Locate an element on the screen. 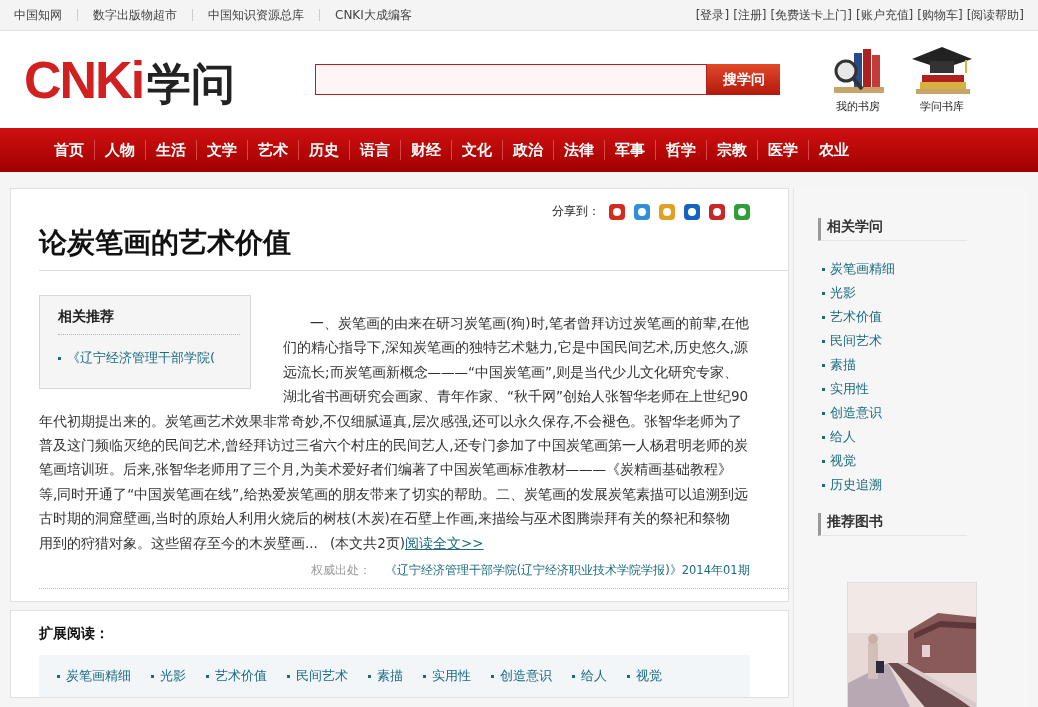 The height and width of the screenshot is (707, 1038). nav-link: 军事 is located at coordinates (630, 150).